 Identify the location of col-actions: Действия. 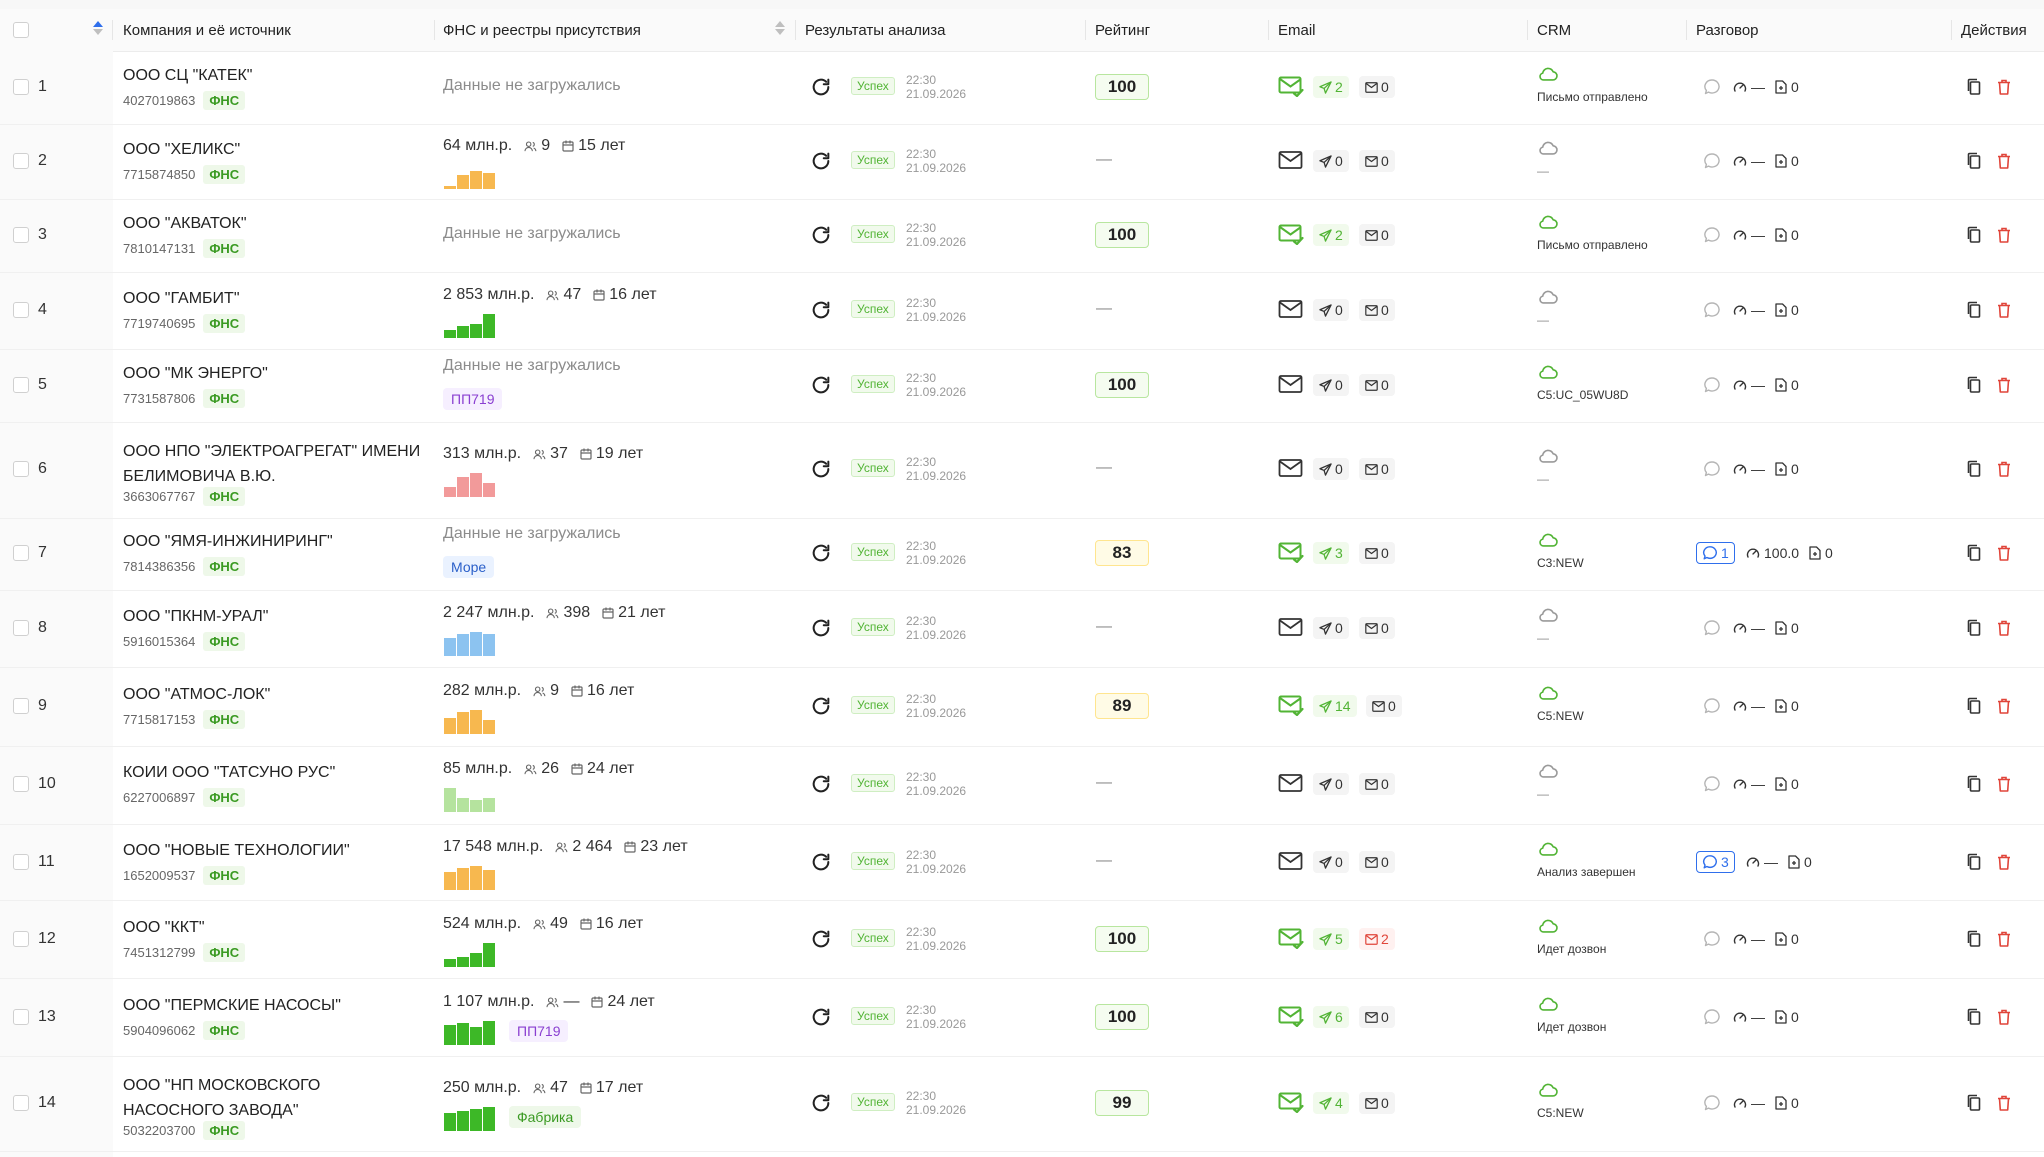
(1994, 30).